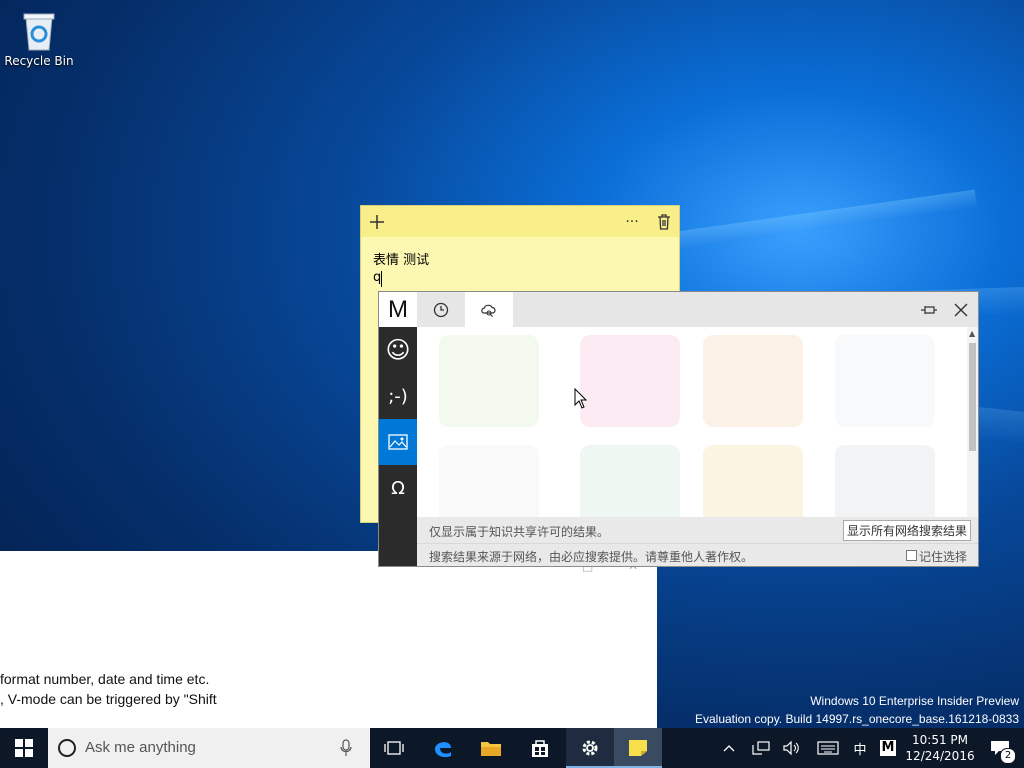  I want to click on note-text-line: 表情 测试, so click(401, 260).